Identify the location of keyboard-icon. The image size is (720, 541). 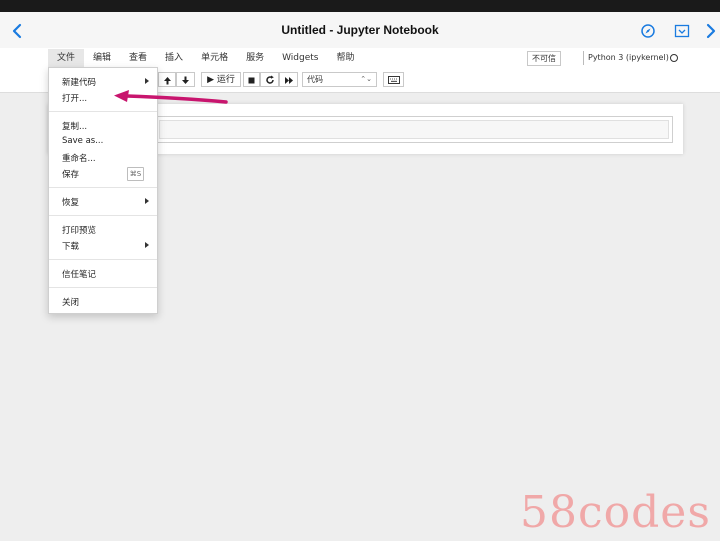
(393, 80).